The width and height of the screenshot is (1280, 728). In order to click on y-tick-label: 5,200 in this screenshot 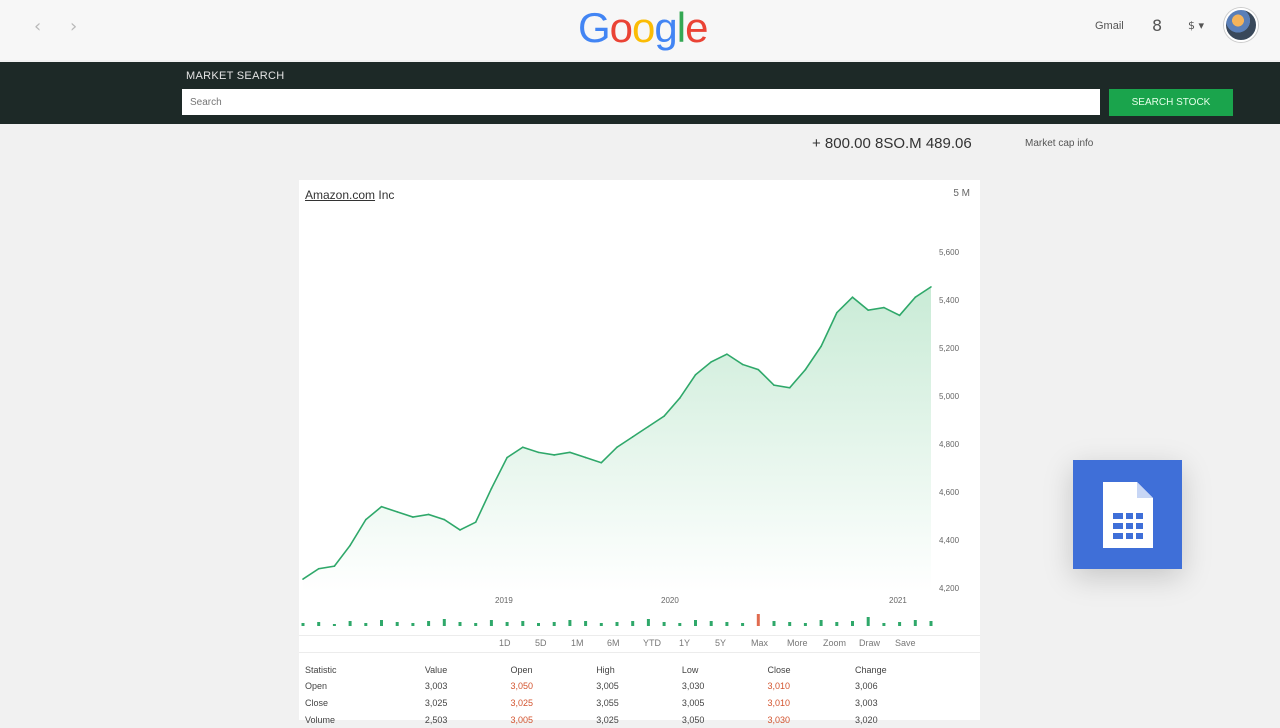, I will do `click(949, 348)`.